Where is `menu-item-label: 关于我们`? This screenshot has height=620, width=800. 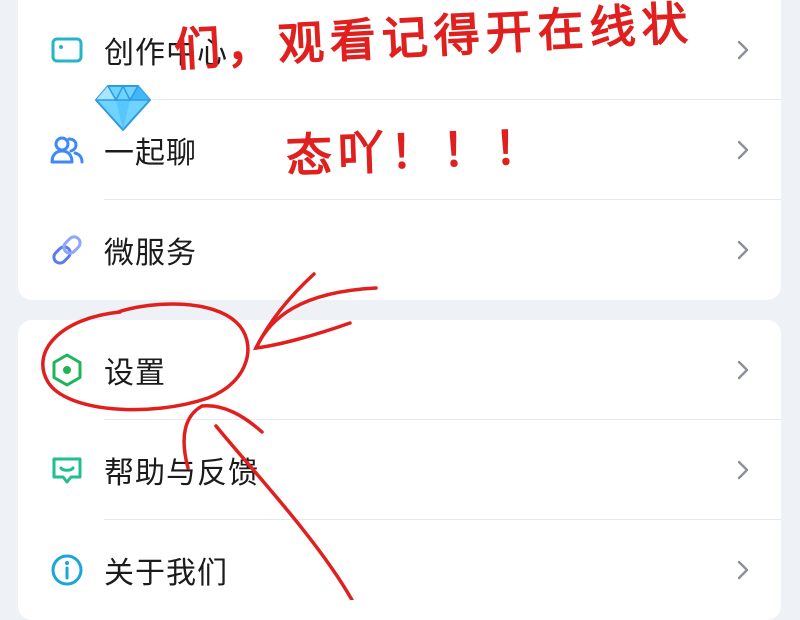
menu-item-label: 关于我们 is located at coordinates (166, 573).